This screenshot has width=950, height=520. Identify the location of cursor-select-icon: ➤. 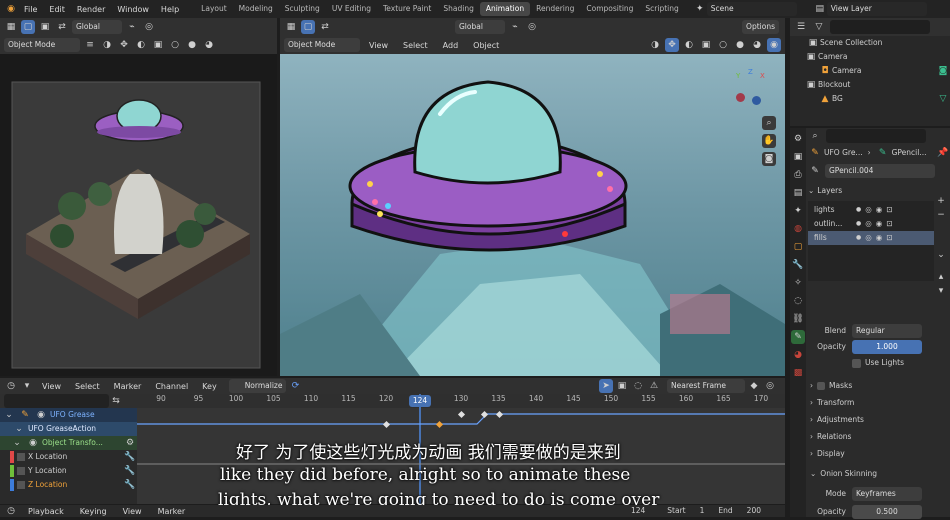
(606, 386).